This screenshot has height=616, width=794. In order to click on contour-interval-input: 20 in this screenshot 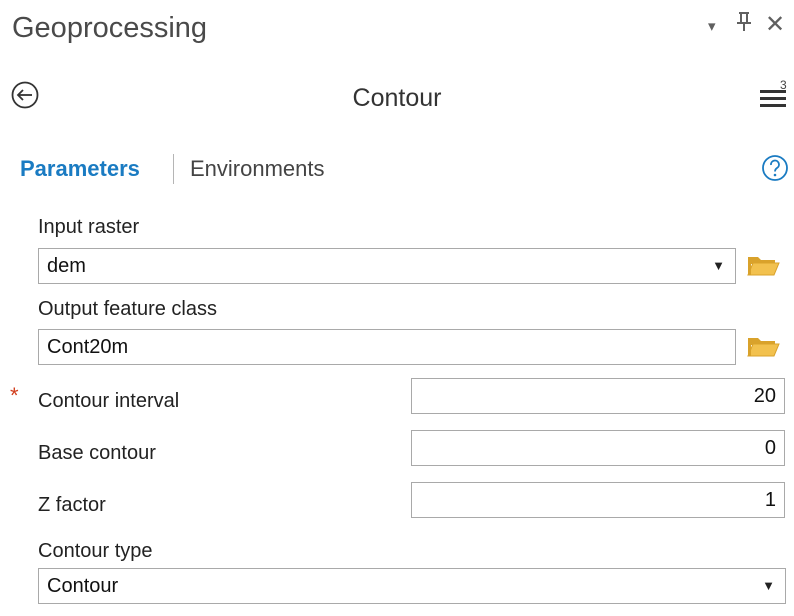, I will do `click(598, 396)`.